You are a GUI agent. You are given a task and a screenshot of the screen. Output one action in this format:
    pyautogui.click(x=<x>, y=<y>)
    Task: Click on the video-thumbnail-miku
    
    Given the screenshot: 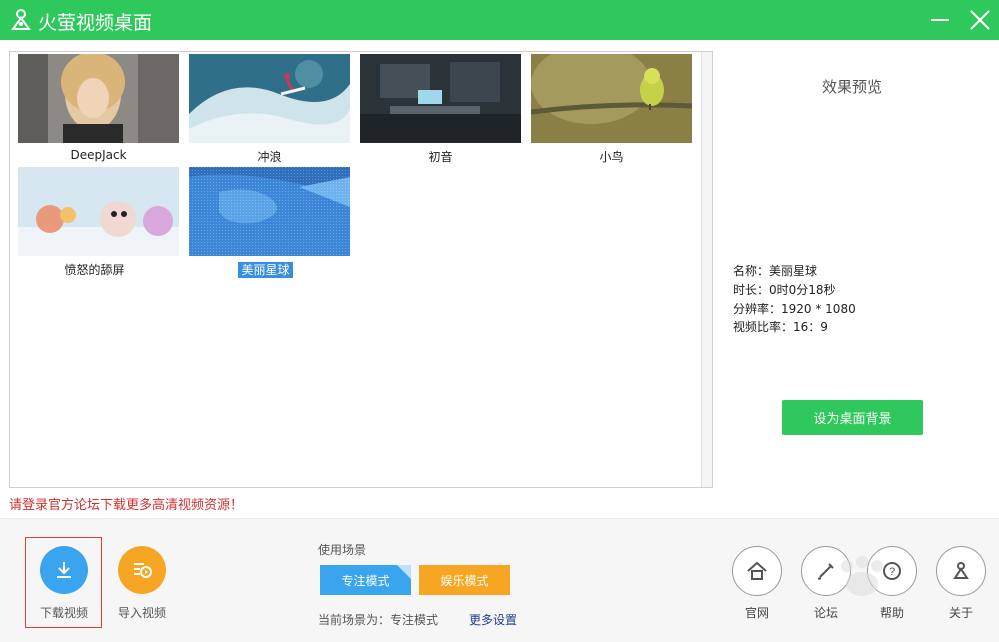 What is the action you would take?
    pyautogui.click(x=440, y=98)
    